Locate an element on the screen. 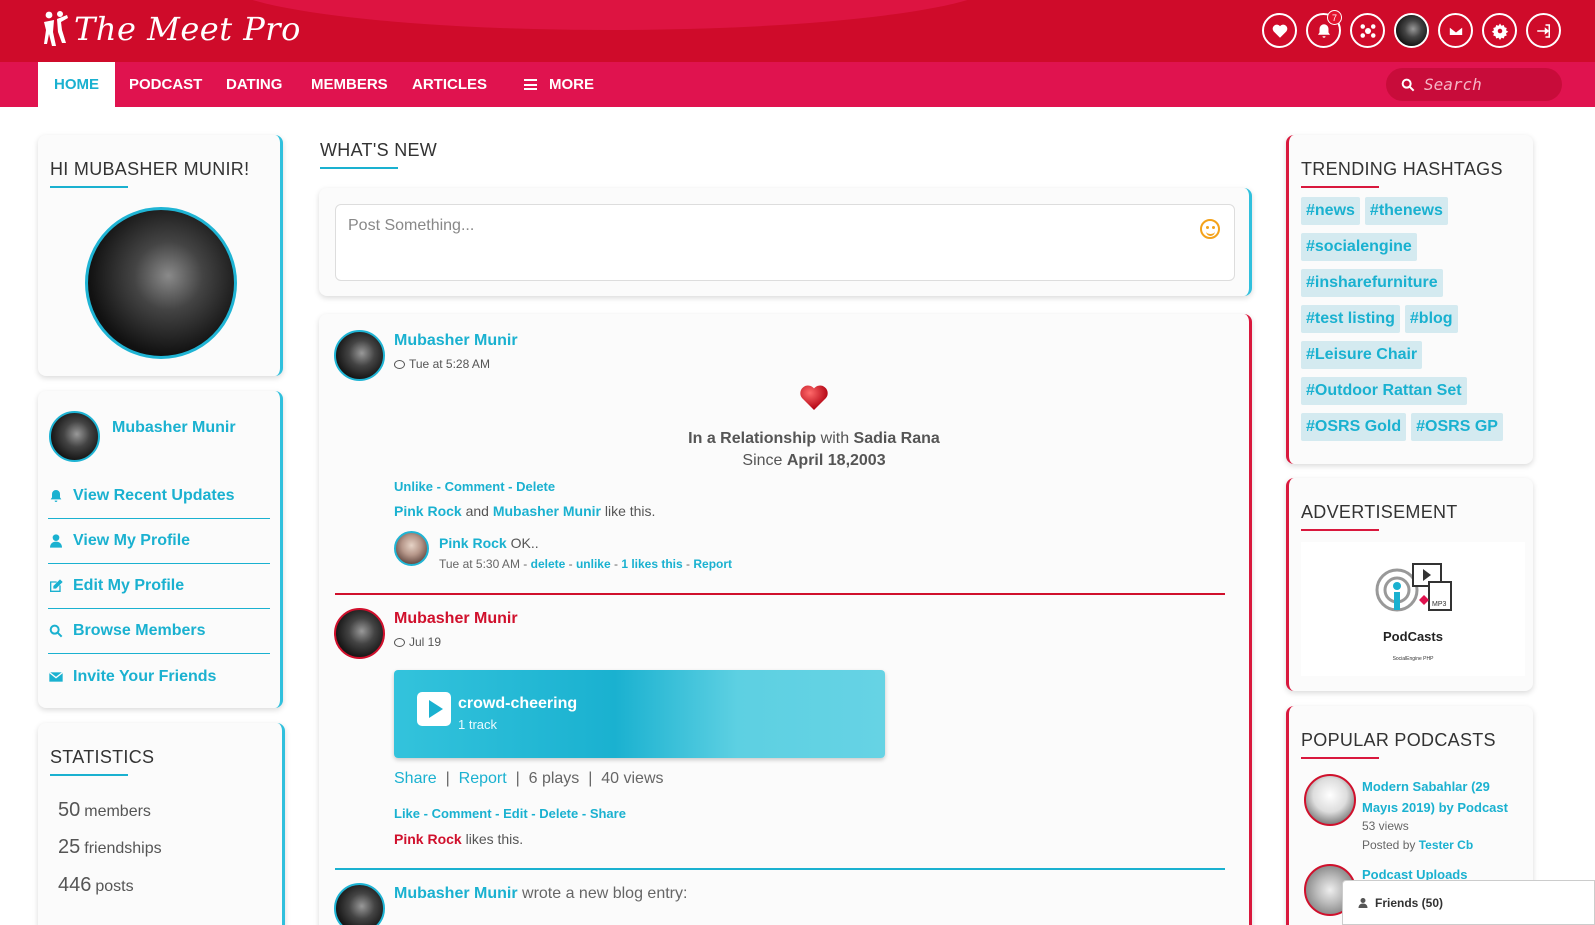 This screenshot has height=925, width=1595. hashtag-news: #news is located at coordinates (1330, 211).